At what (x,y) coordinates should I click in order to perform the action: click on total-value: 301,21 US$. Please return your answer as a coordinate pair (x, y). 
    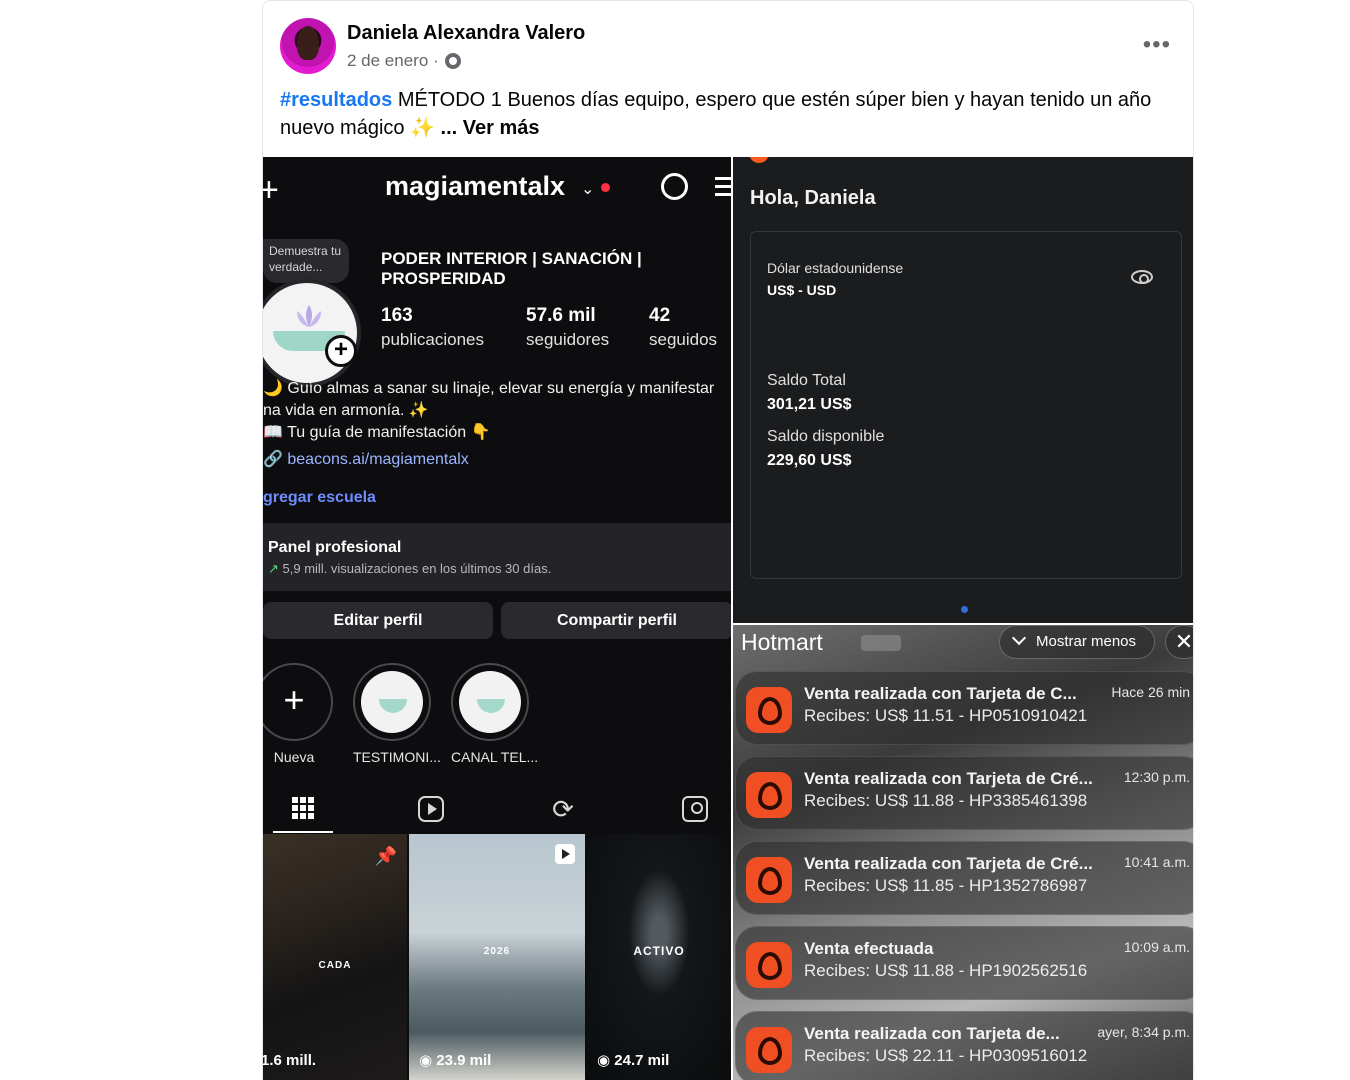
    Looking at the image, I should click on (809, 404).